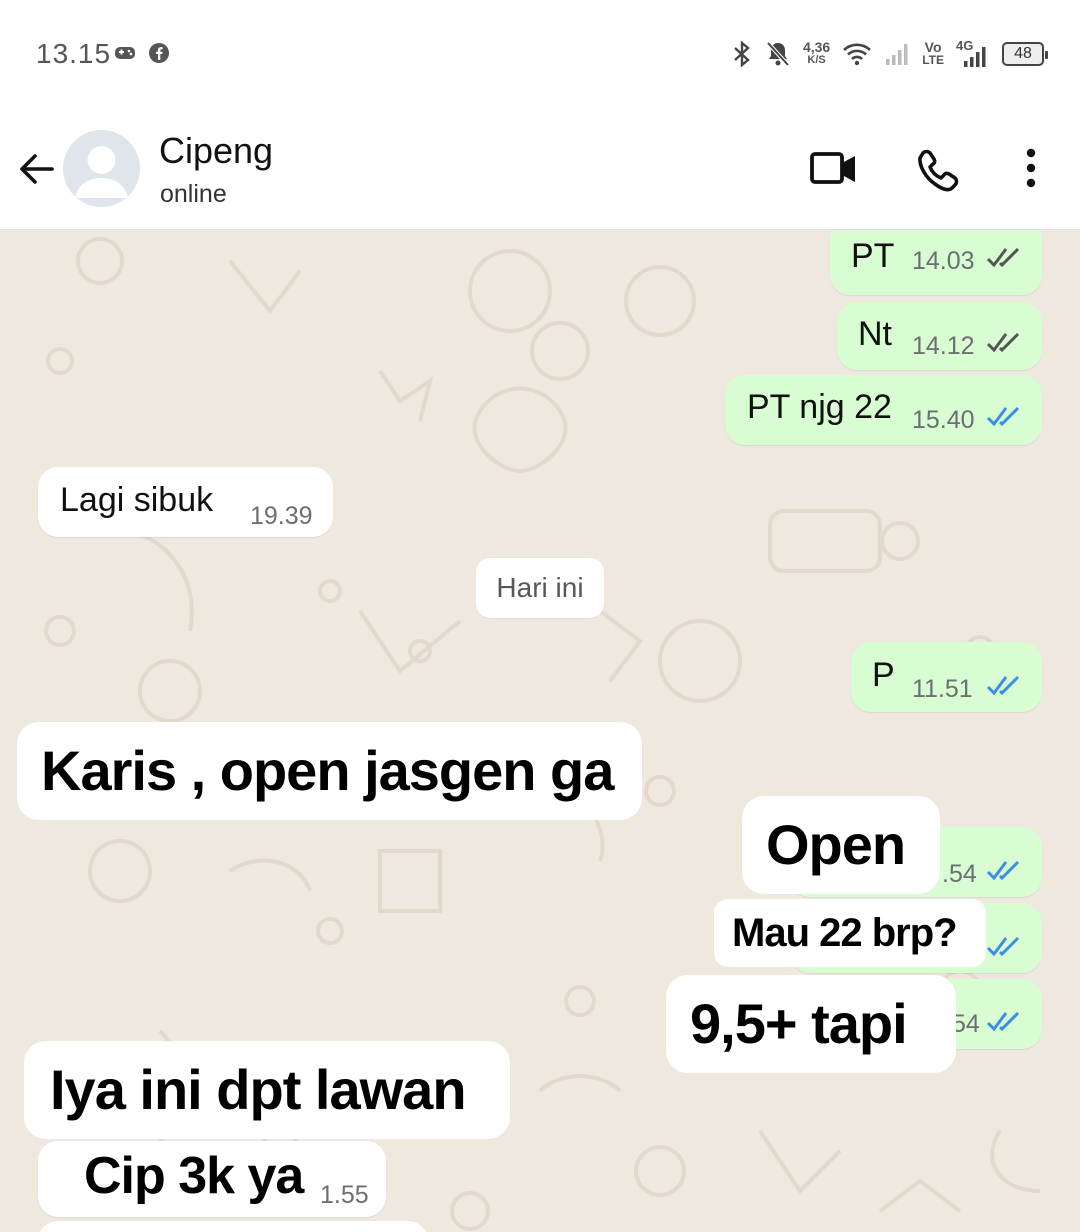 The height and width of the screenshot is (1232, 1080). Describe the element at coordinates (778, 54) in the screenshot. I see `bell-muted-icon` at that location.